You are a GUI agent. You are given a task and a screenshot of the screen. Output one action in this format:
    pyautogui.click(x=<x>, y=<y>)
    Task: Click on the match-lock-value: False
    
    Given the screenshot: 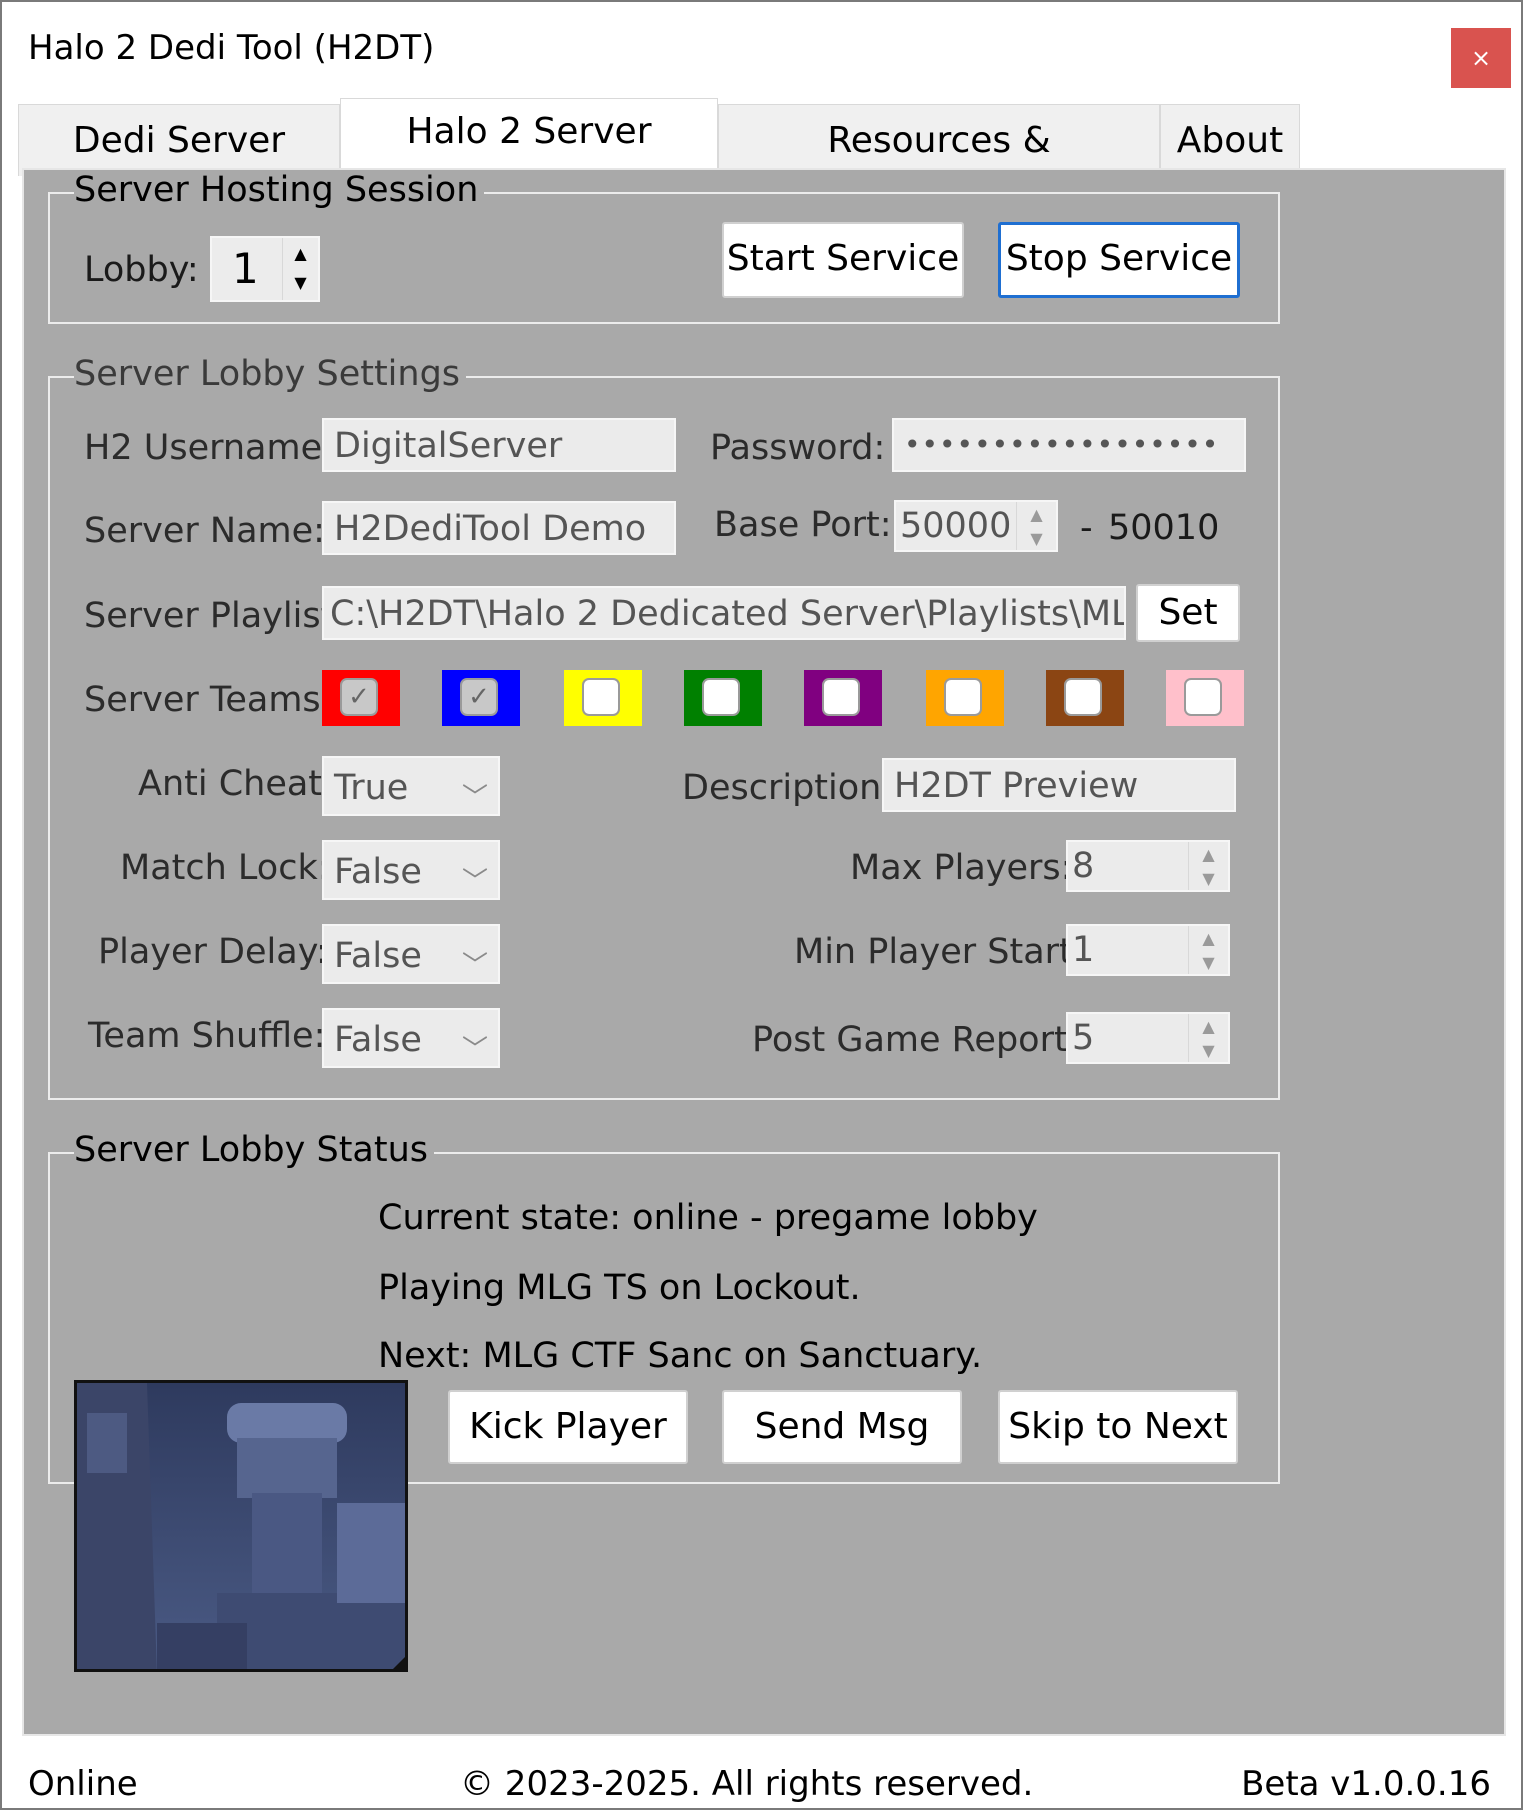 What is the action you would take?
    pyautogui.click(x=378, y=872)
    